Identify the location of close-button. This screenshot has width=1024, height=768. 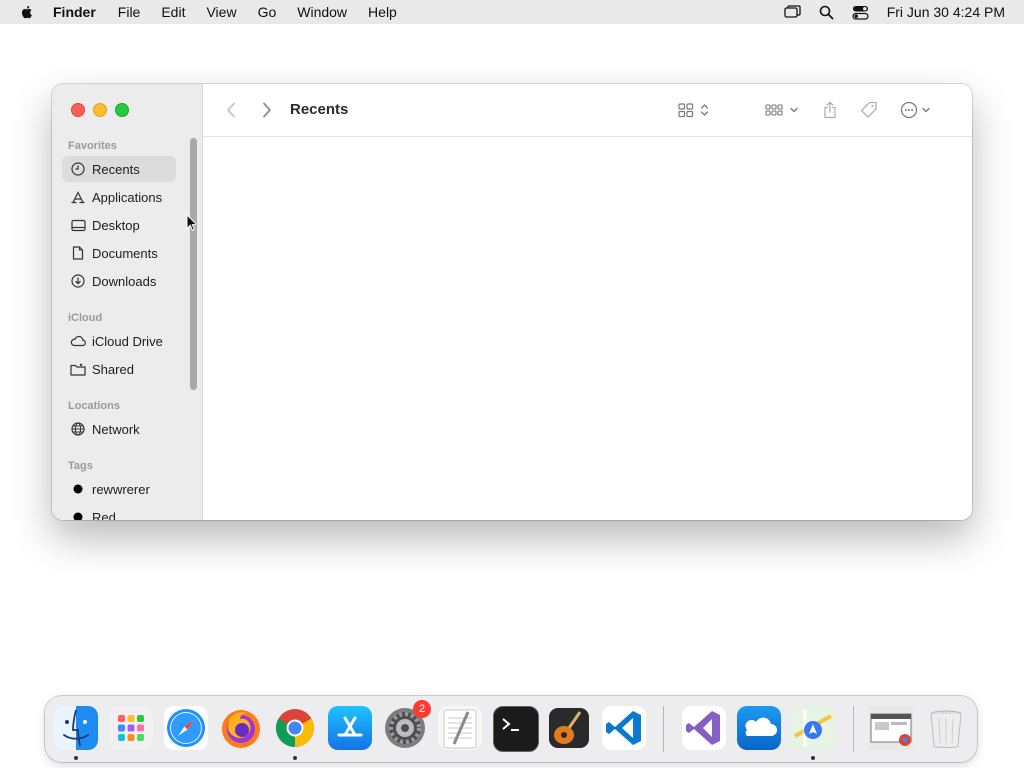
(78, 110).